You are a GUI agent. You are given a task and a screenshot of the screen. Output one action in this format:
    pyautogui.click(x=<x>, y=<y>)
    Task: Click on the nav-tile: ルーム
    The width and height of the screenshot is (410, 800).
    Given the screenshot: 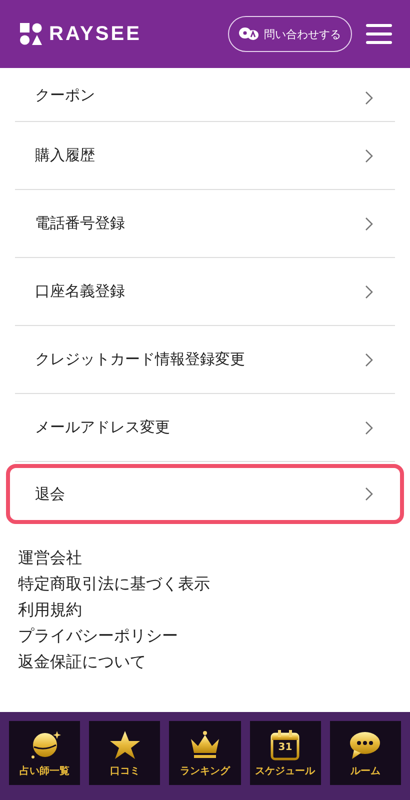 What is the action you would take?
    pyautogui.click(x=366, y=753)
    